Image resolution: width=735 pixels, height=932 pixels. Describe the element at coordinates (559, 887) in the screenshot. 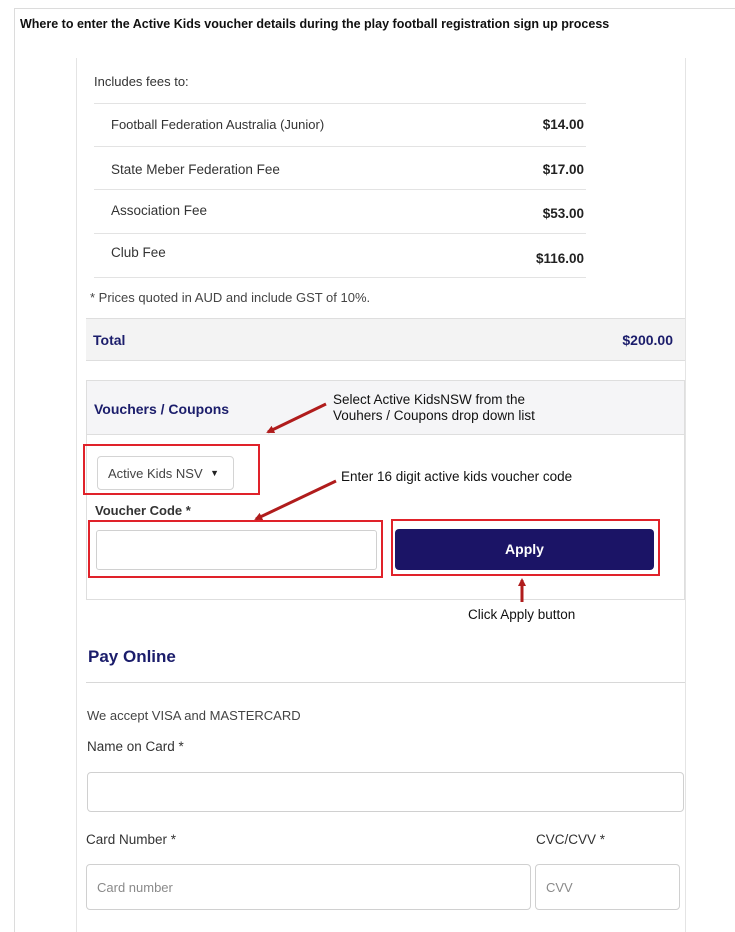

I see `cvv-placeholder: CVV` at that location.